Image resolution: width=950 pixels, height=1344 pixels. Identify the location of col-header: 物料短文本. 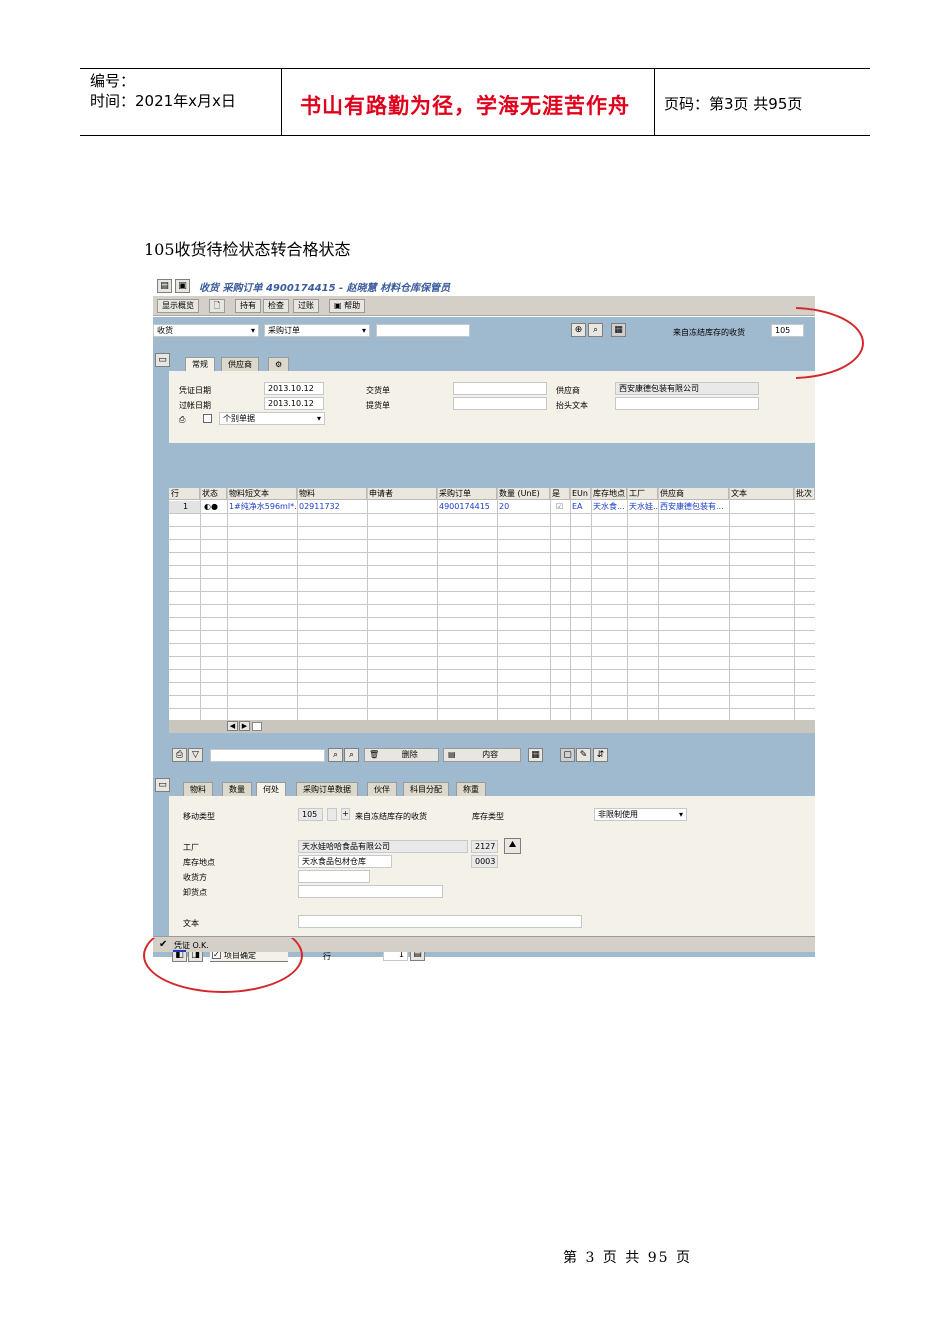
(262, 494).